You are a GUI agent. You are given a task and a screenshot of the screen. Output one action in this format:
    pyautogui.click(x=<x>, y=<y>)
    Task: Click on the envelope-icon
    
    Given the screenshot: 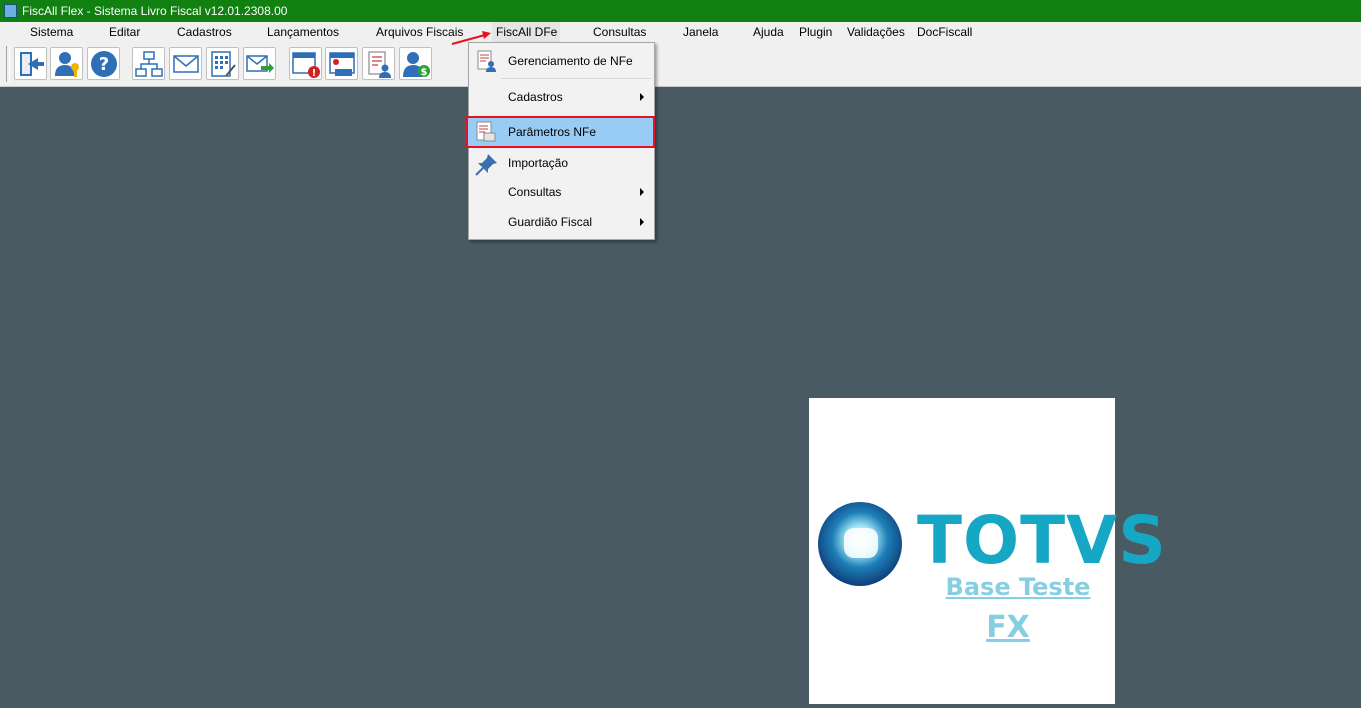 What is the action you would take?
    pyautogui.click(x=186, y=64)
    